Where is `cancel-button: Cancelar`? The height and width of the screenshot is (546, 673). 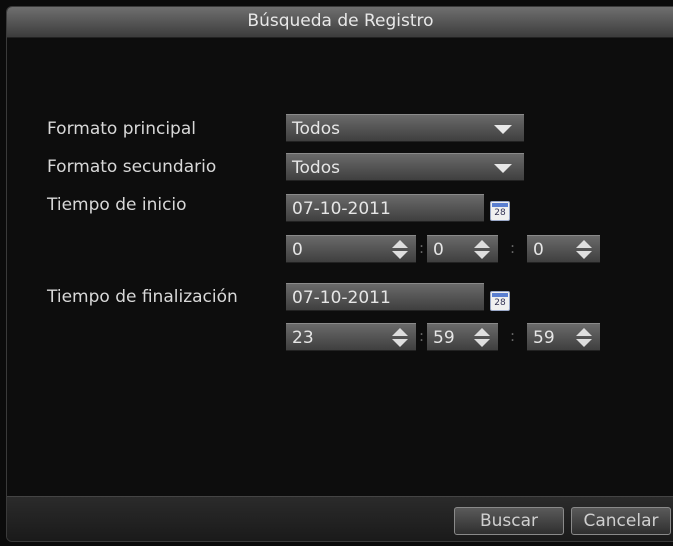
cancel-button: Cancelar is located at coordinates (621, 521).